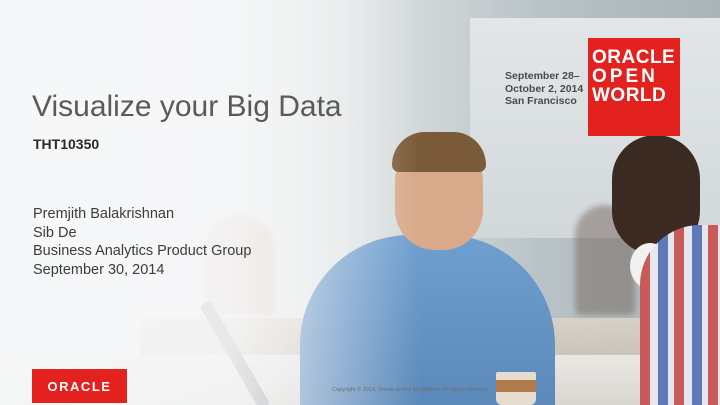  Describe the element at coordinates (634, 57) in the screenshot. I see `logo-line: ORACLE` at that location.